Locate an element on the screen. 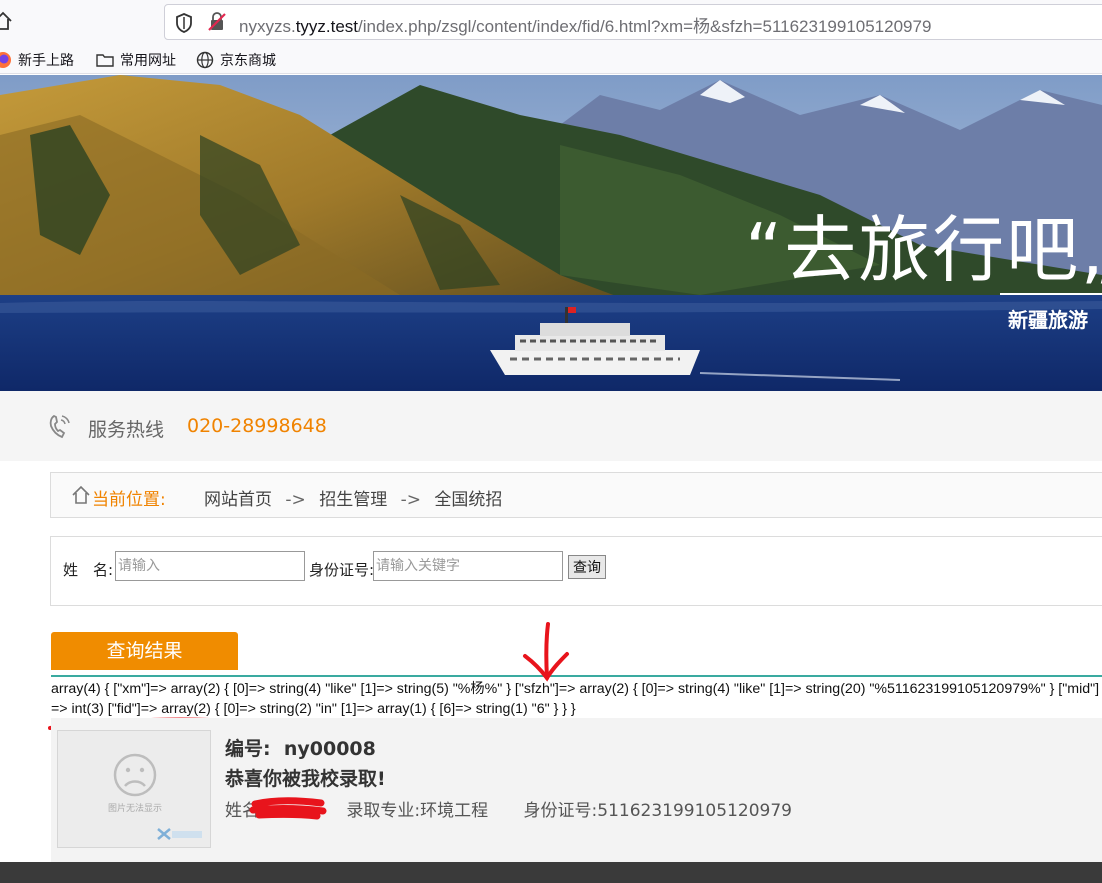  record-name: 姓名: is located at coordinates (245, 811).